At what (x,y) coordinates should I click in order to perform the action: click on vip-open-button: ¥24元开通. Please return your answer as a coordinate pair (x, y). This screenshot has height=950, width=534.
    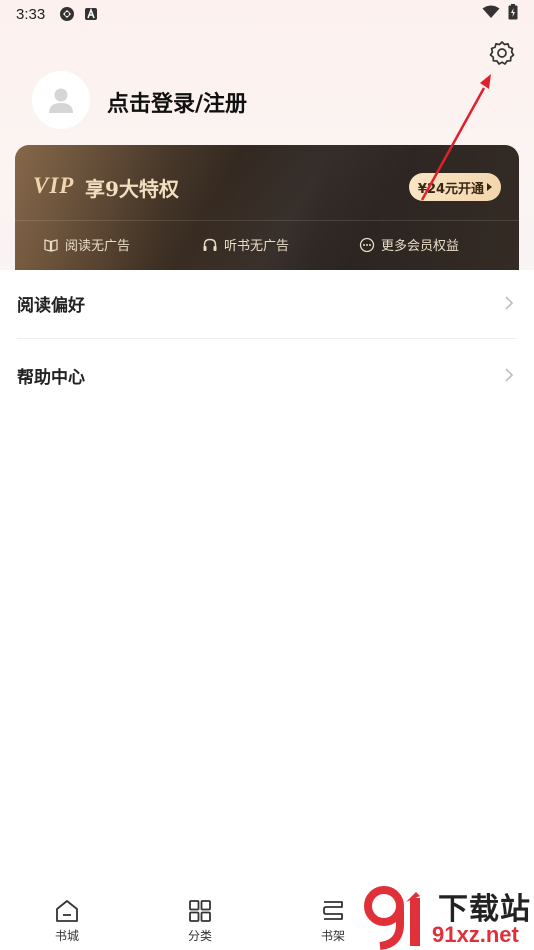
    Looking at the image, I should click on (455, 187).